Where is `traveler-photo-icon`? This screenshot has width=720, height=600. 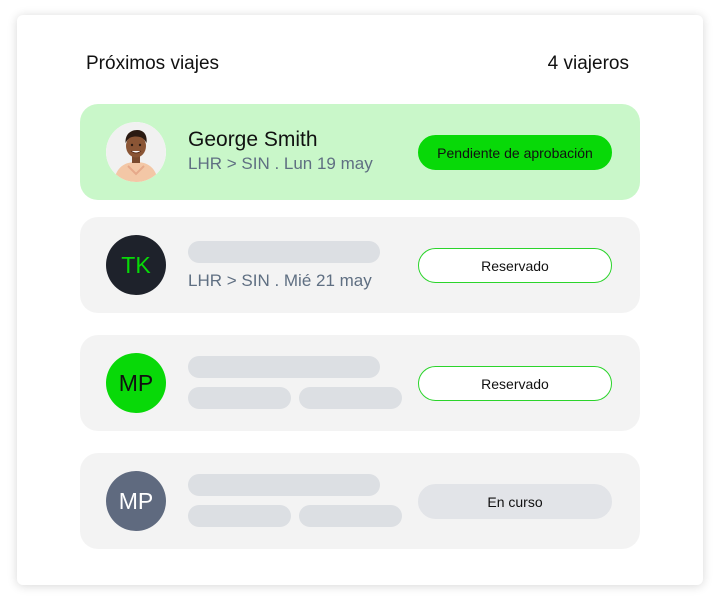
traveler-photo-icon is located at coordinates (136, 152).